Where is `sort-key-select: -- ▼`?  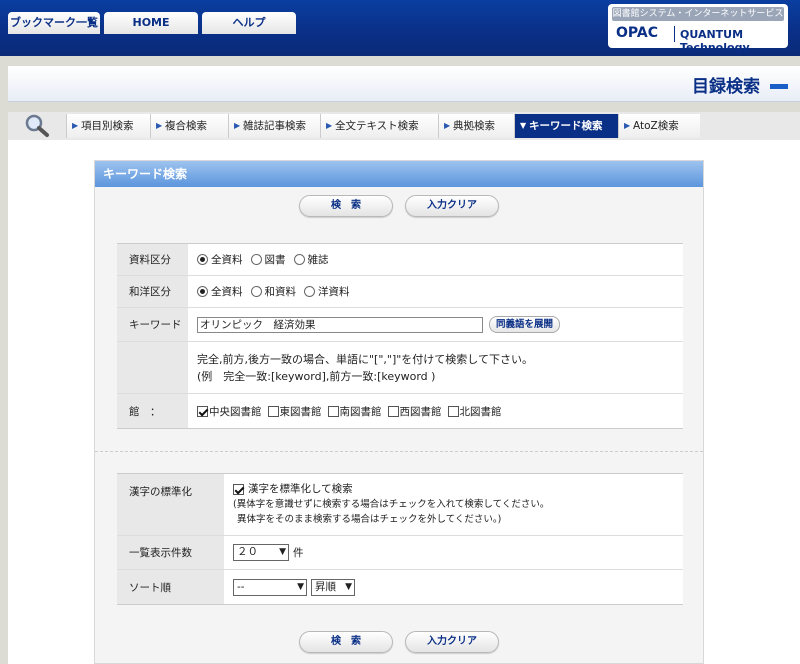
sort-key-select: -- ▼ is located at coordinates (270, 587).